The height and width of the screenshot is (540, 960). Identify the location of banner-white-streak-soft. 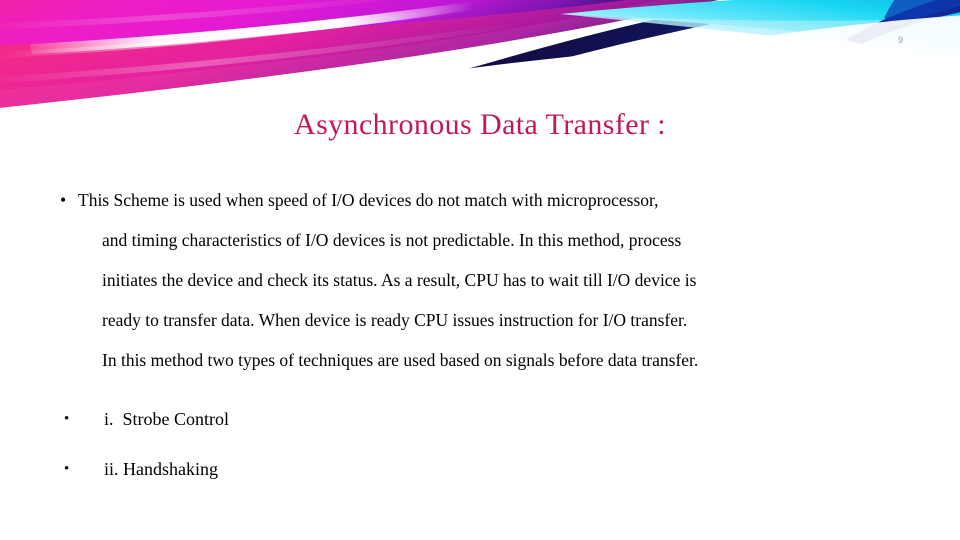
(236, 31).